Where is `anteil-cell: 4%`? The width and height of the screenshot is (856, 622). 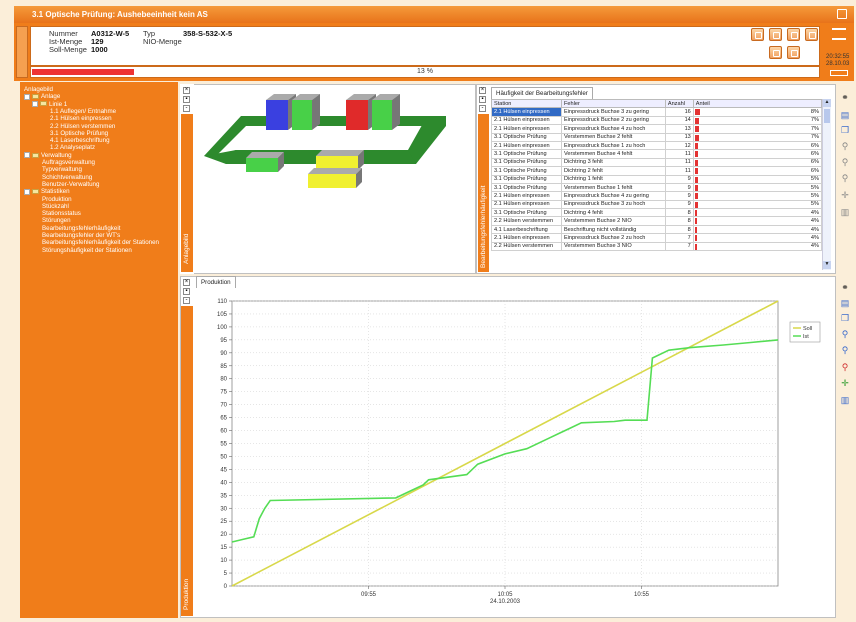 anteil-cell: 4% is located at coordinates (757, 238).